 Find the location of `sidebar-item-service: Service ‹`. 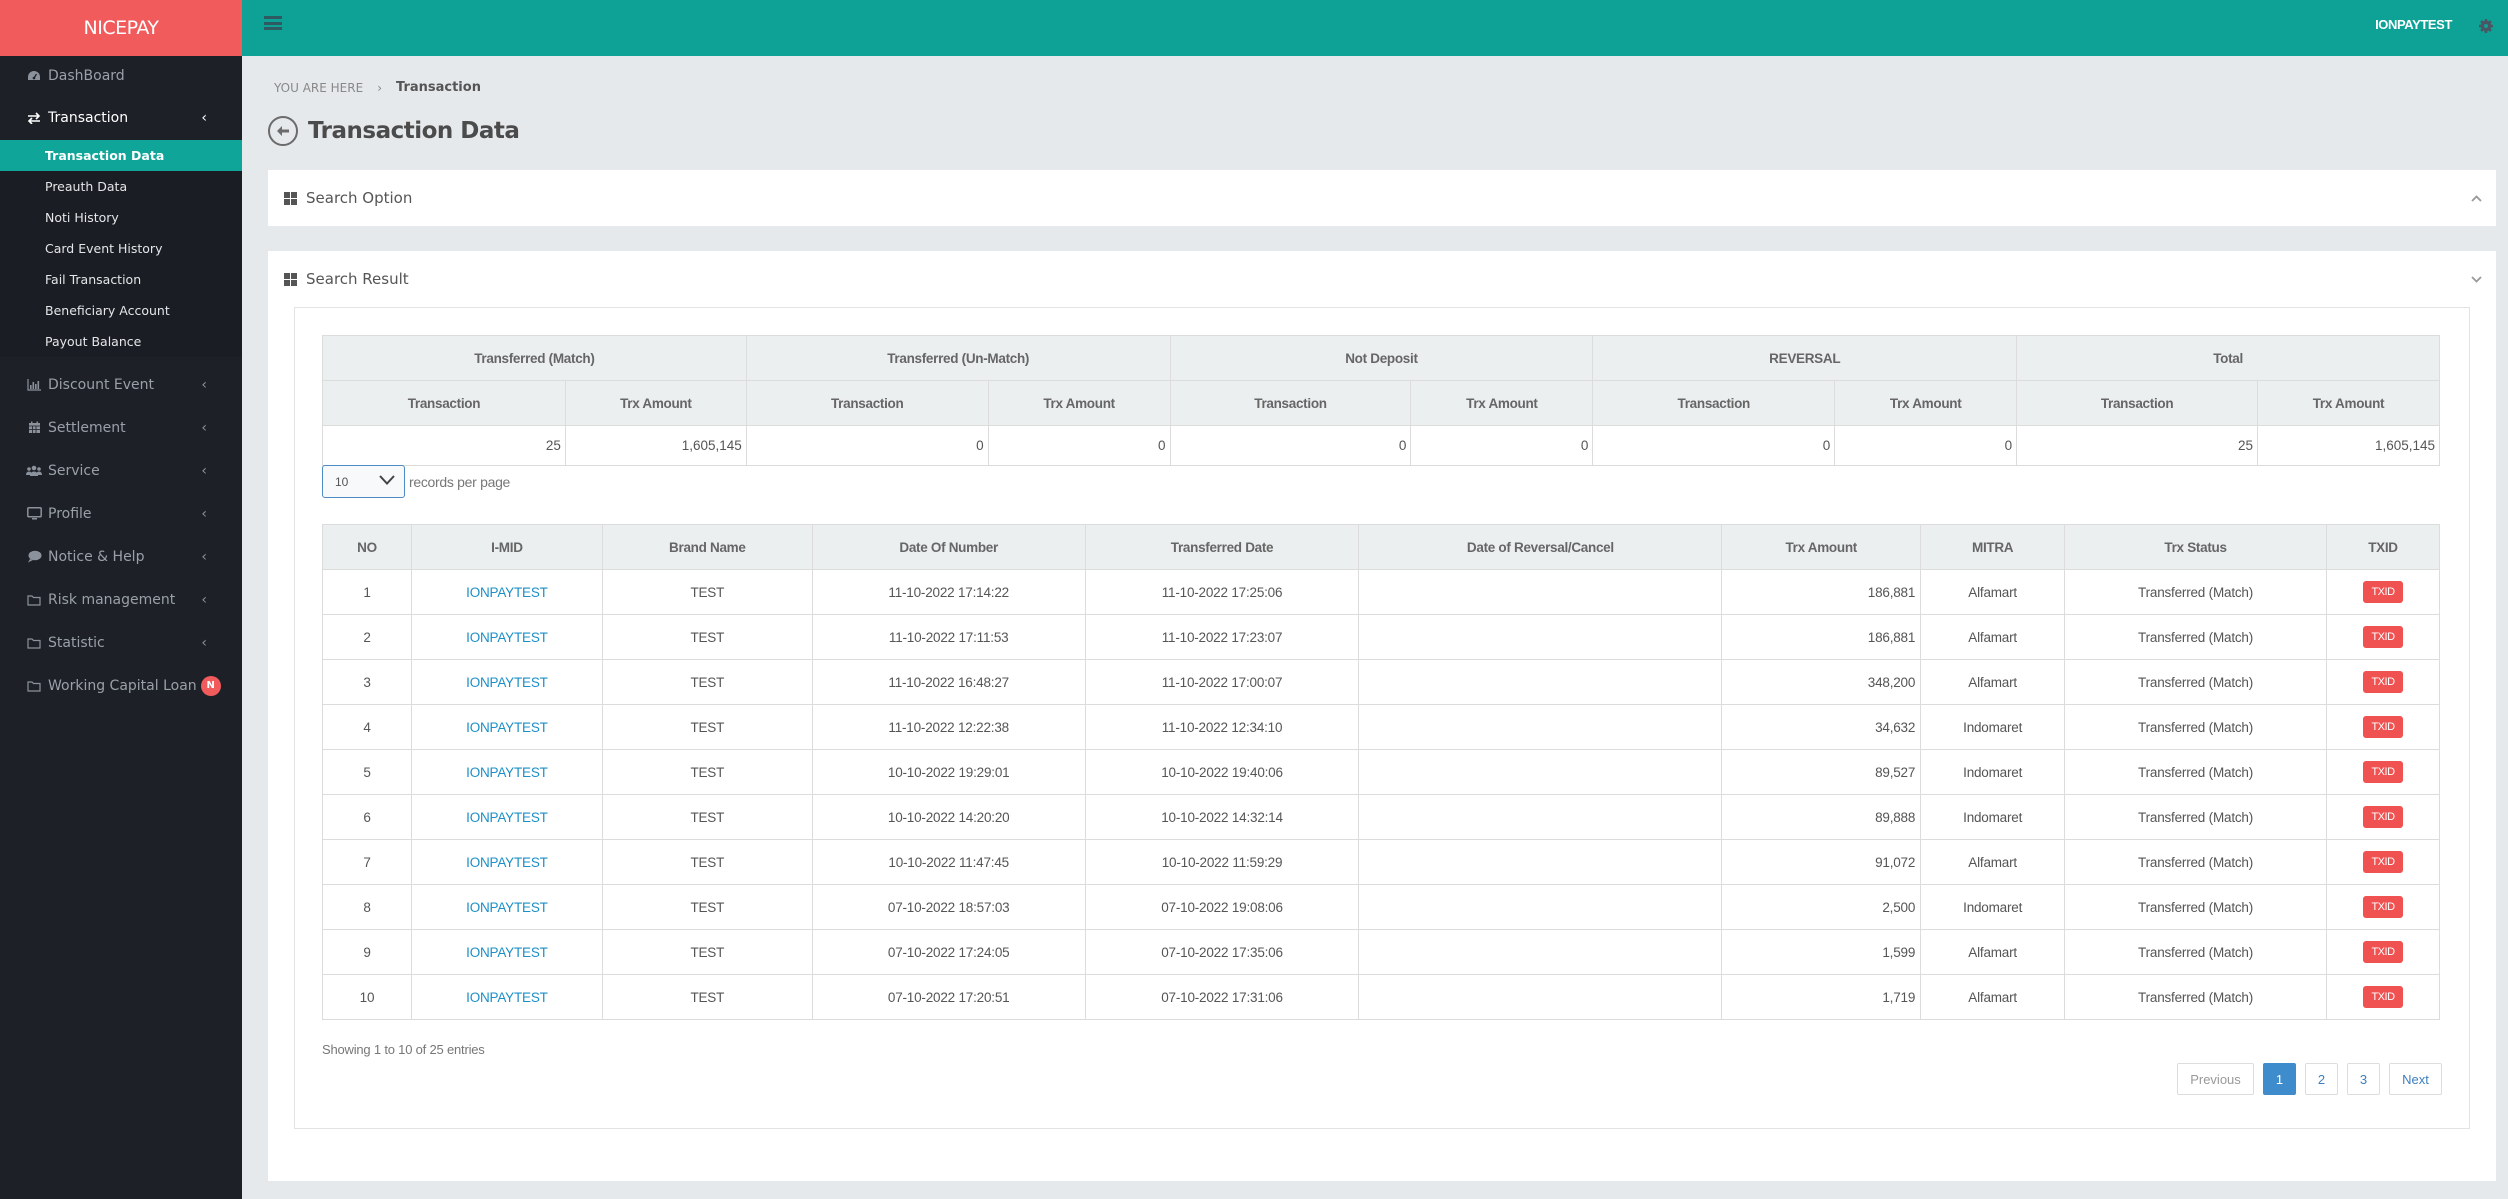

sidebar-item-service: Service ‹ is located at coordinates (121, 470).